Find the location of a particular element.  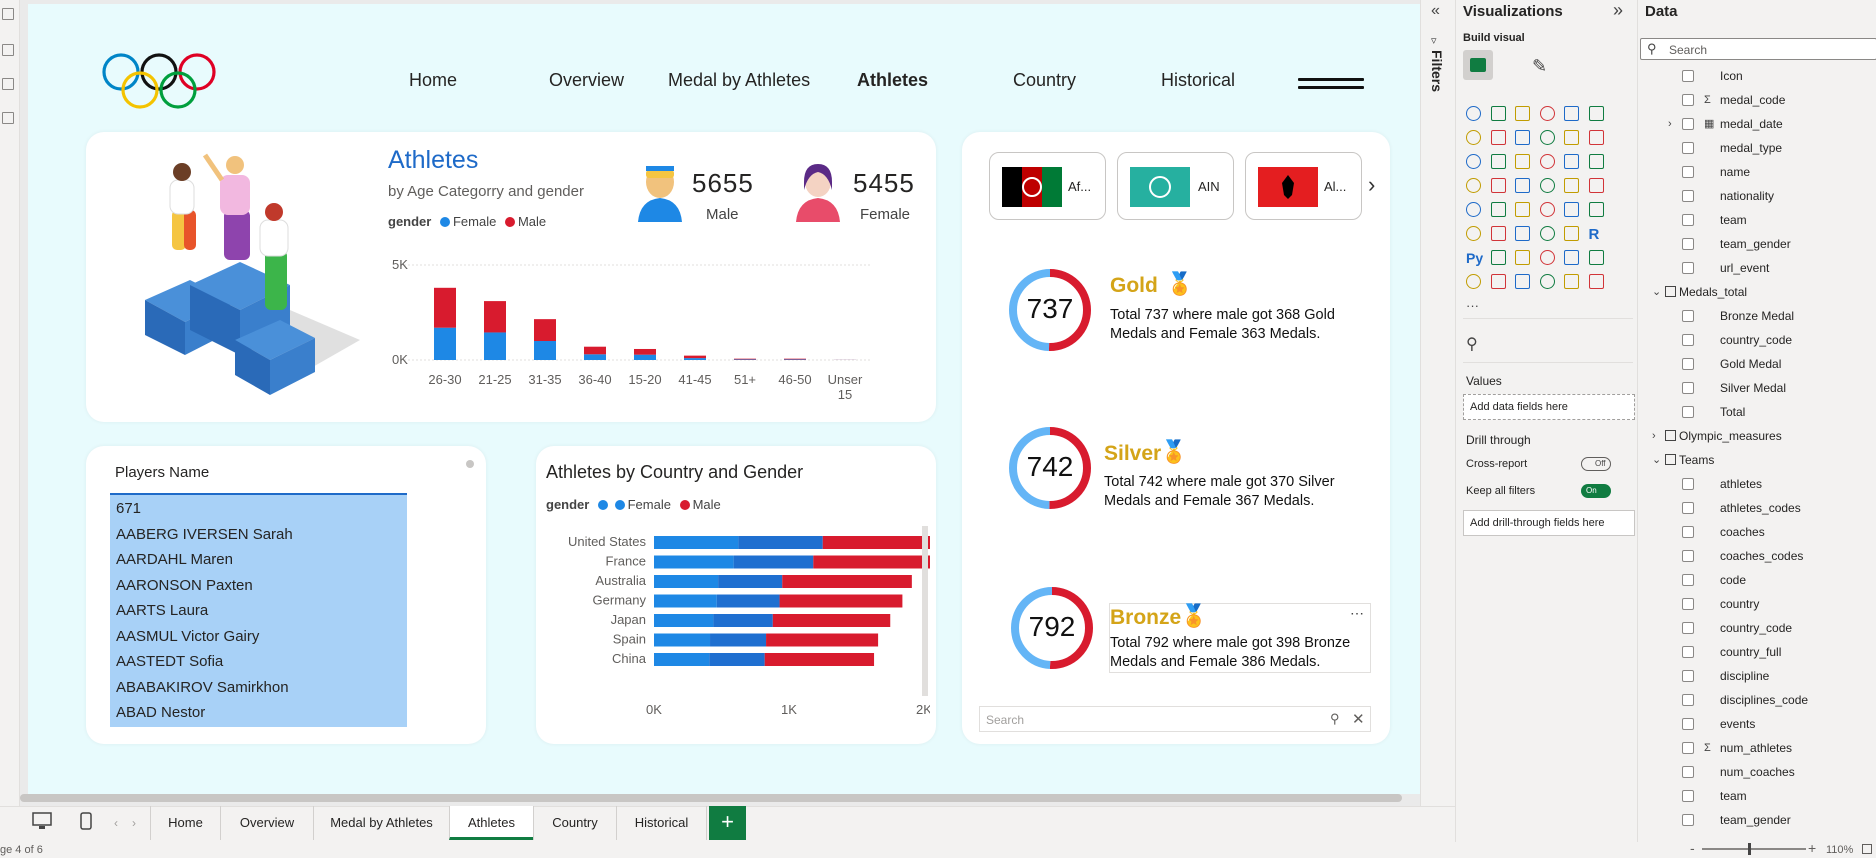

list-item: ABABAKIROV Samirkhon is located at coordinates (259, 687).